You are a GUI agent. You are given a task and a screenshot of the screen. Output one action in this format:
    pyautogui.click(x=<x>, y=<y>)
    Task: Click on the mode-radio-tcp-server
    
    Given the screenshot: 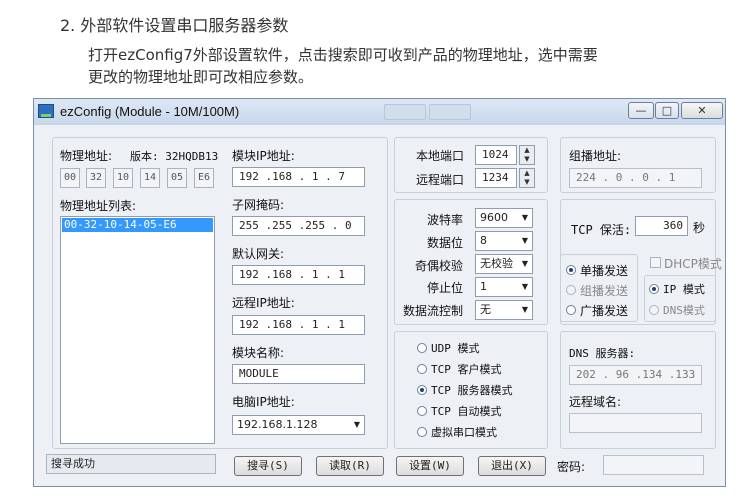 What is the action you would take?
    pyautogui.click(x=422, y=390)
    